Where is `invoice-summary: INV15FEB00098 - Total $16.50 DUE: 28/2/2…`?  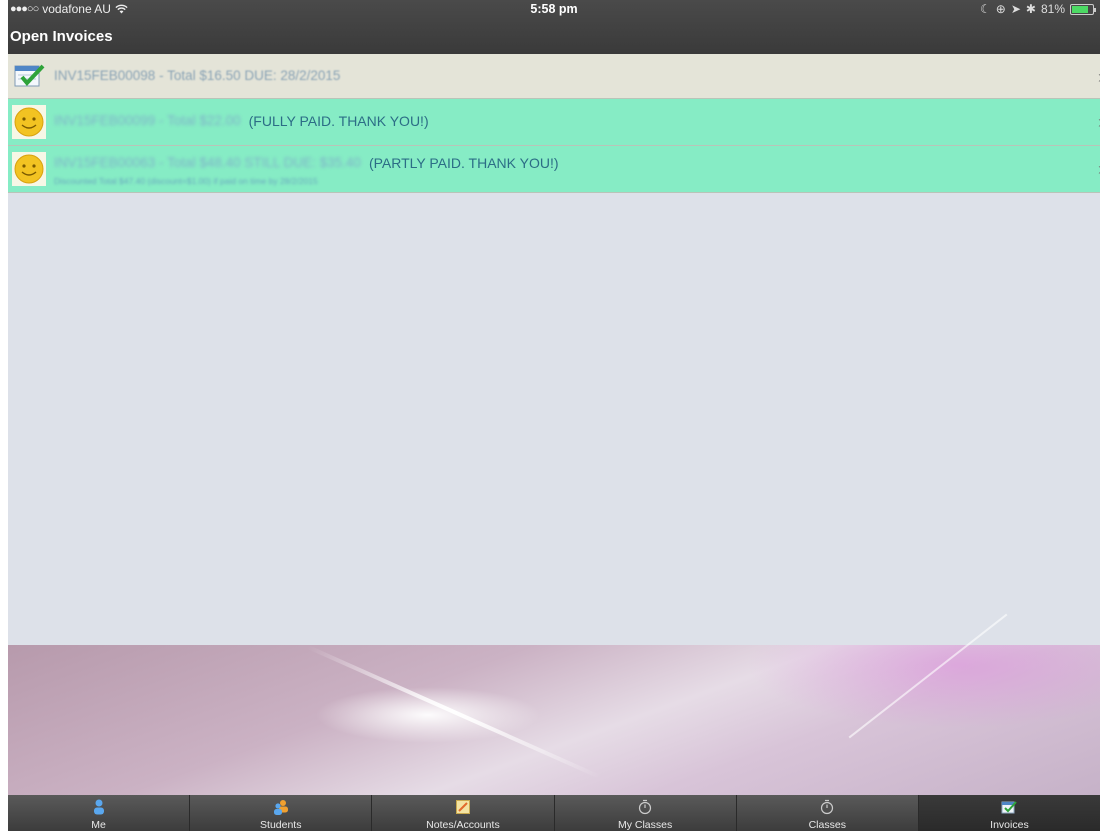 invoice-summary: INV15FEB00098 - Total $16.50 DUE: 28/2/2… is located at coordinates (197, 75).